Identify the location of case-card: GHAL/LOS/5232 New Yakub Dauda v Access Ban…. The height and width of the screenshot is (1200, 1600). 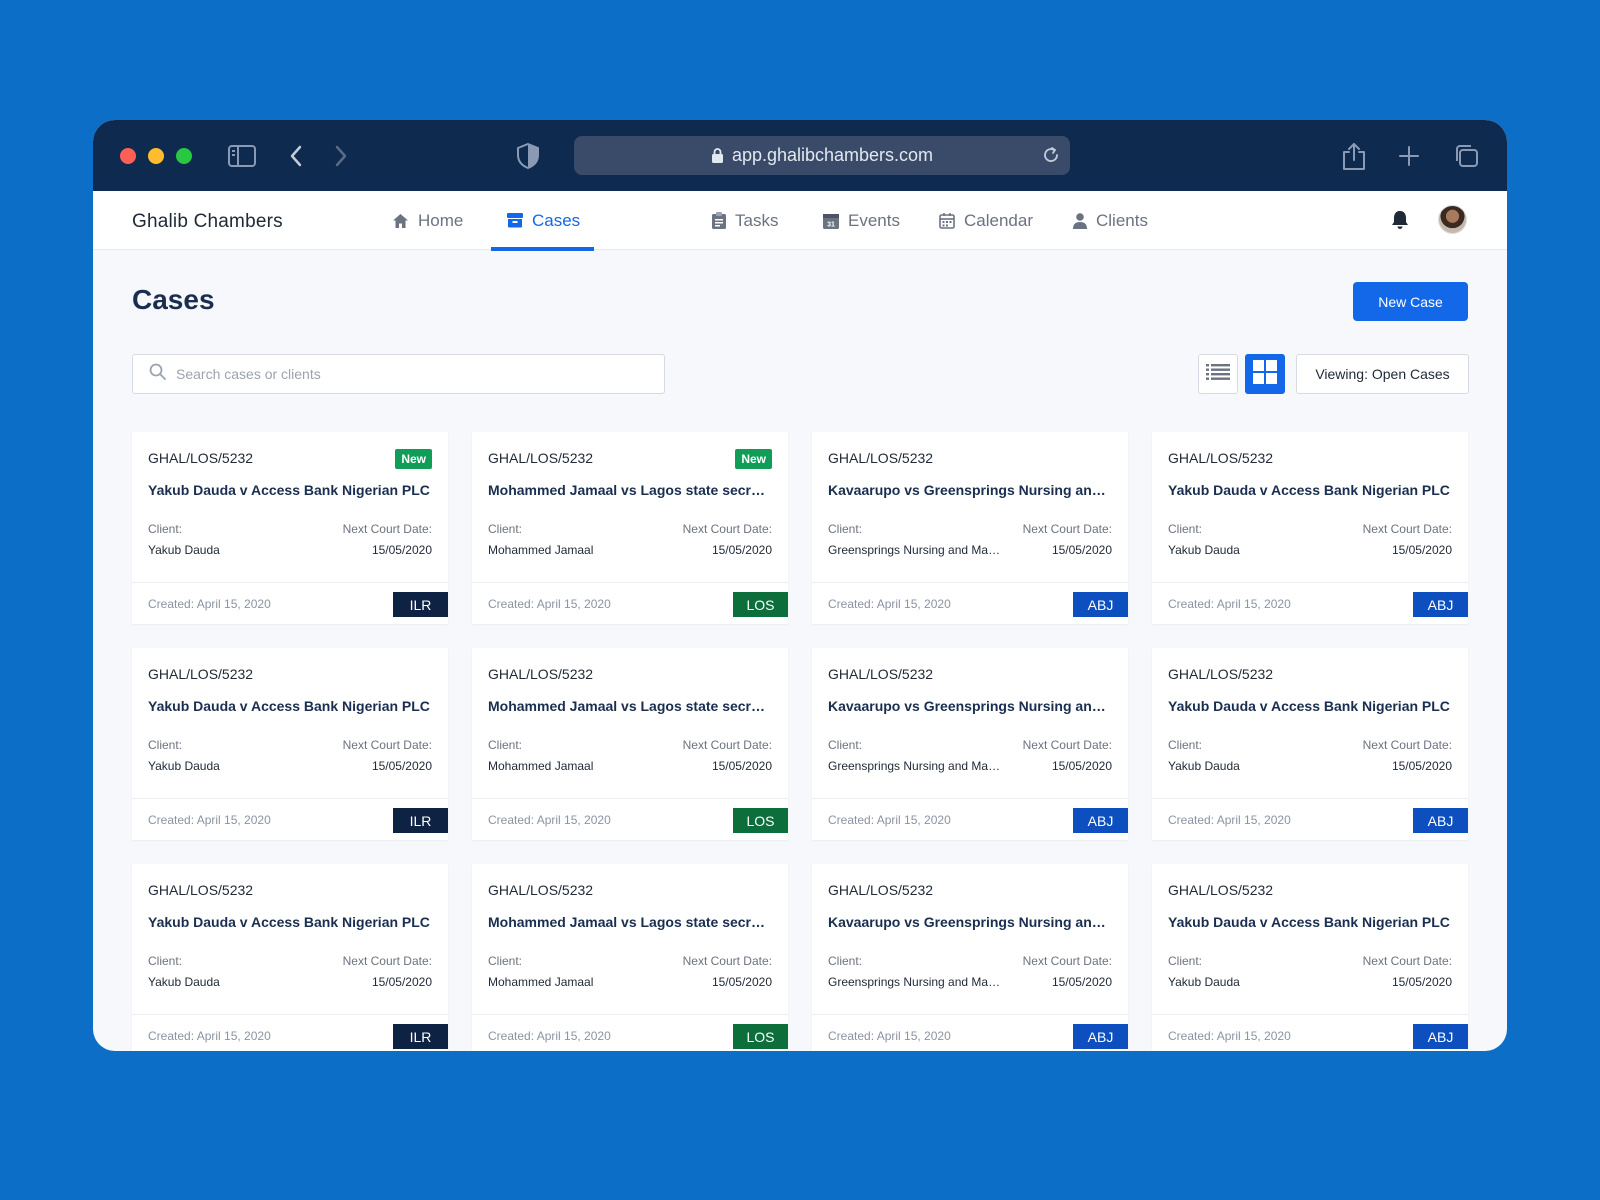
(290, 528).